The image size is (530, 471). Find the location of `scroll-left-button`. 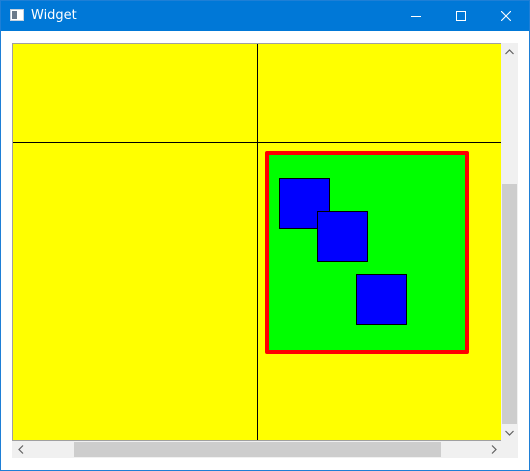

scroll-left-button is located at coordinates (20, 449).